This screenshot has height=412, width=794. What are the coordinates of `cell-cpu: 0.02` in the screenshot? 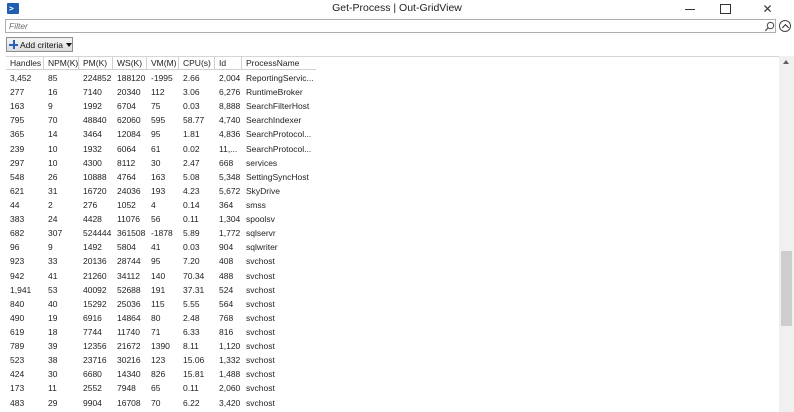 It's located at (191, 148).